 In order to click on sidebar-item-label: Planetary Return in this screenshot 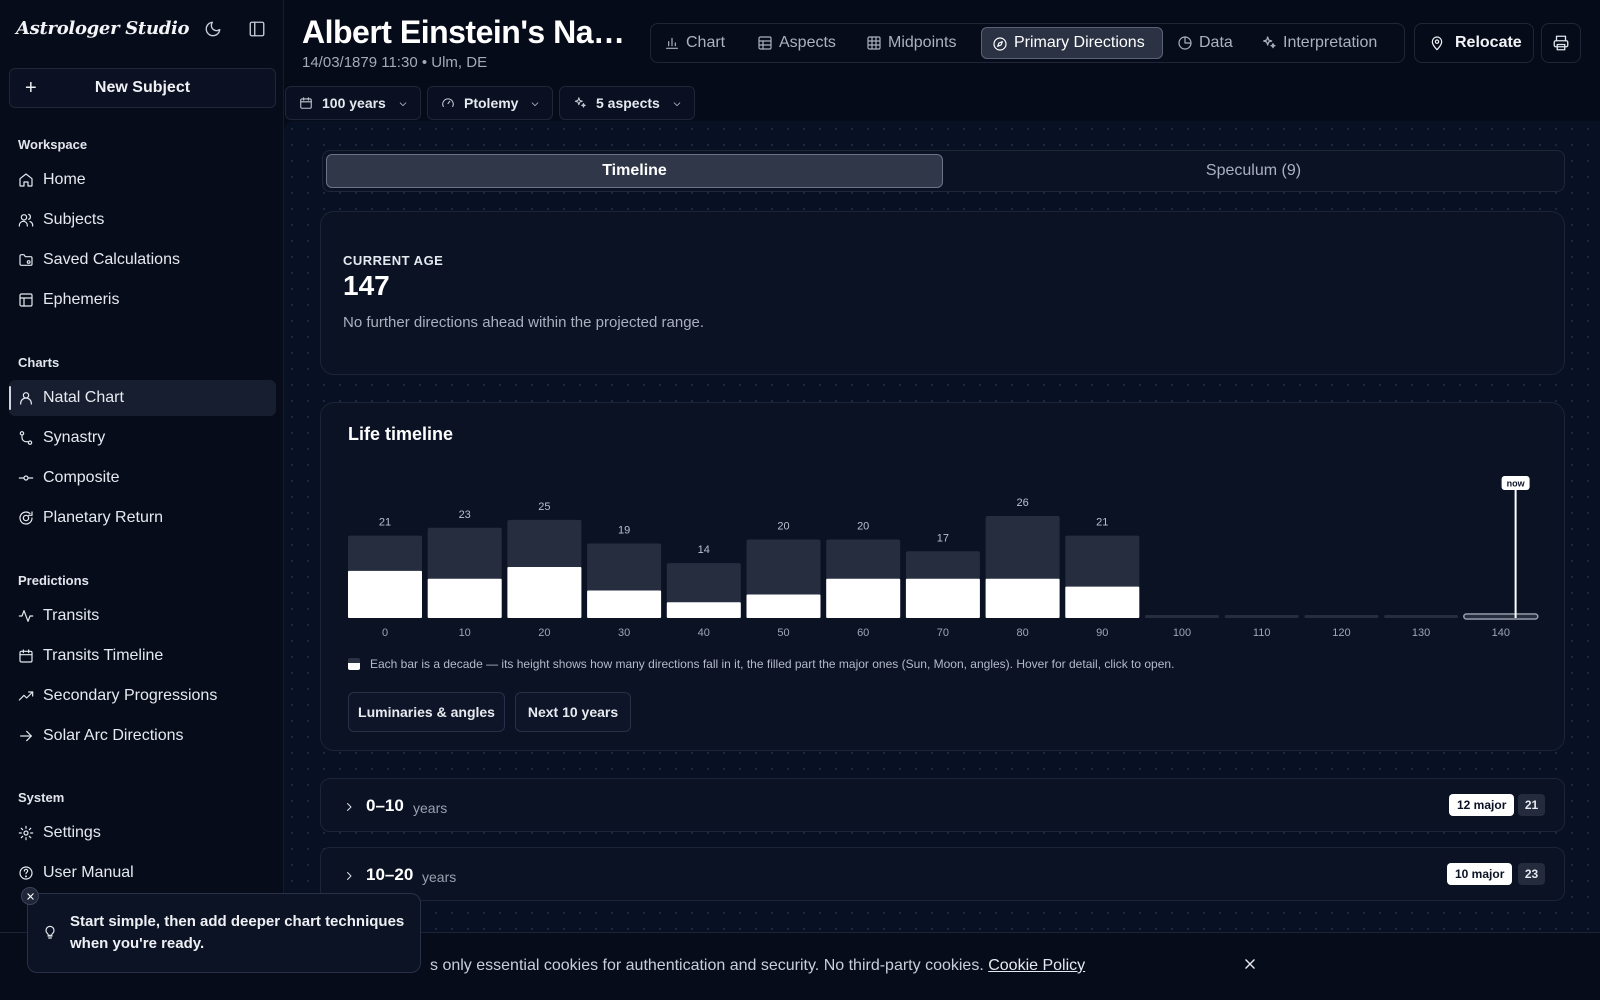, I will do `click(103, 517)`.